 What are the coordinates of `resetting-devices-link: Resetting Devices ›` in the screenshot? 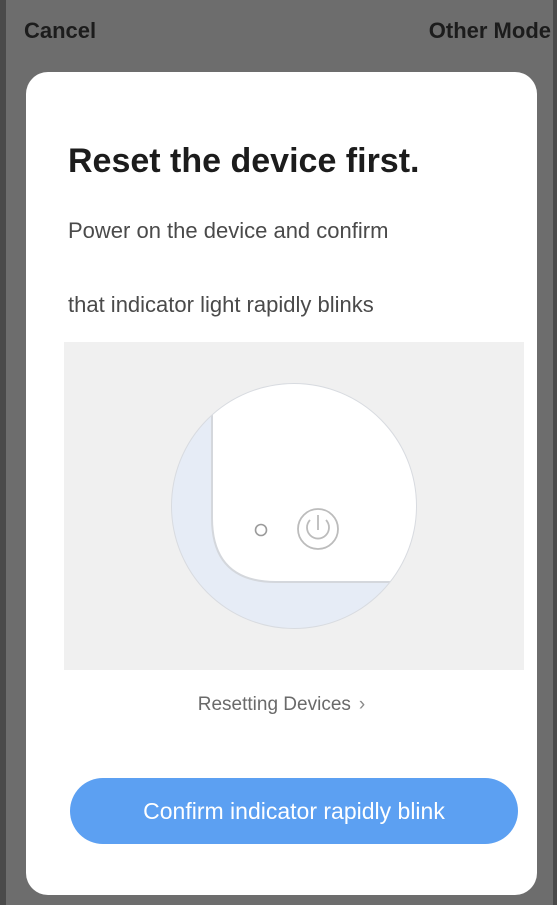 It's located at (281, 705).